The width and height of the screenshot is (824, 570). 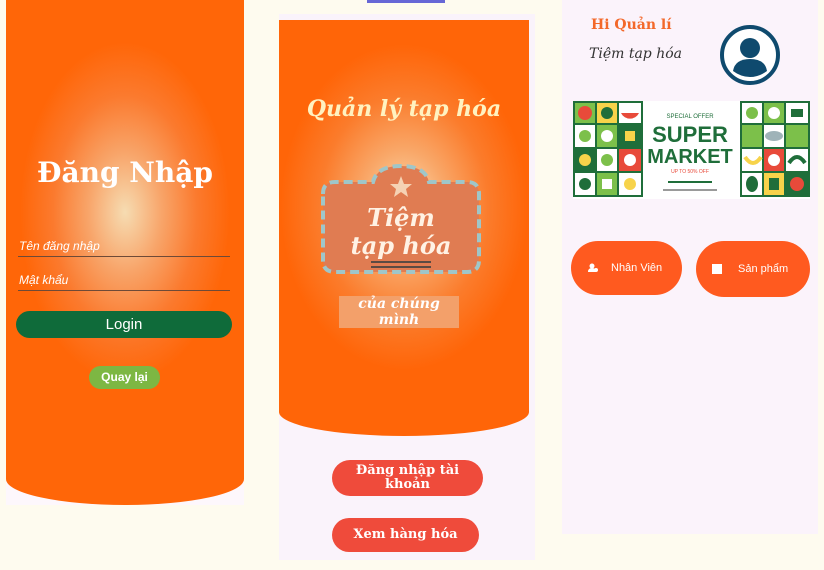 I want to click on login-account-button: Đăng nhập tài khoản, so click(x=407, y=478).